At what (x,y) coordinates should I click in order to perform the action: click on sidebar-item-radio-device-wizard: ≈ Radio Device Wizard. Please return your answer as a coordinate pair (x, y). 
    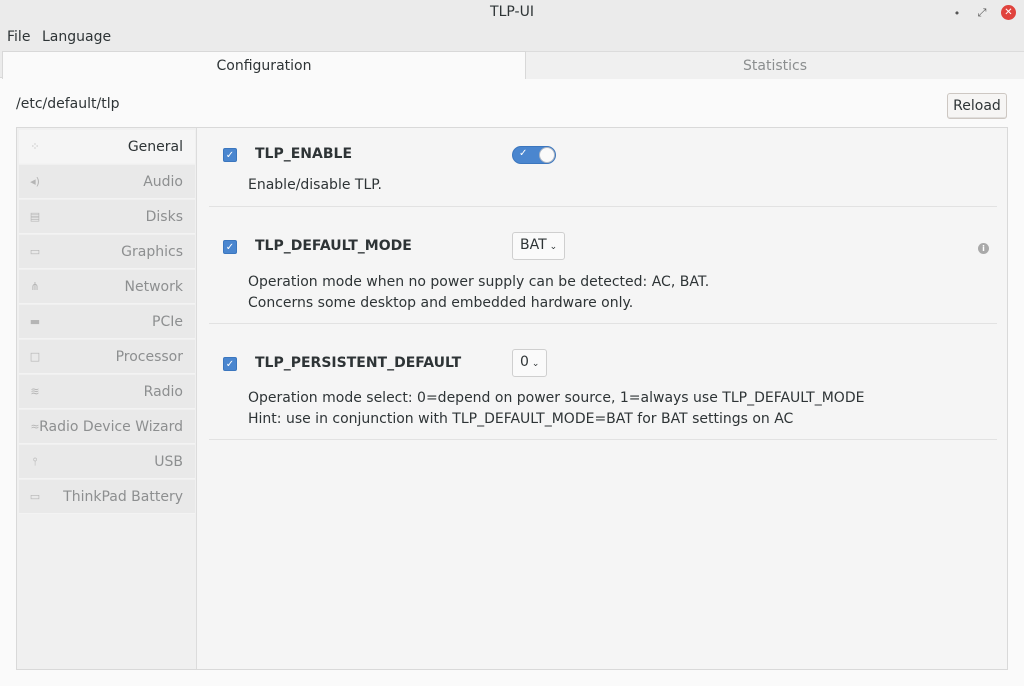
    Looking at the image, I should click on (107, 427).